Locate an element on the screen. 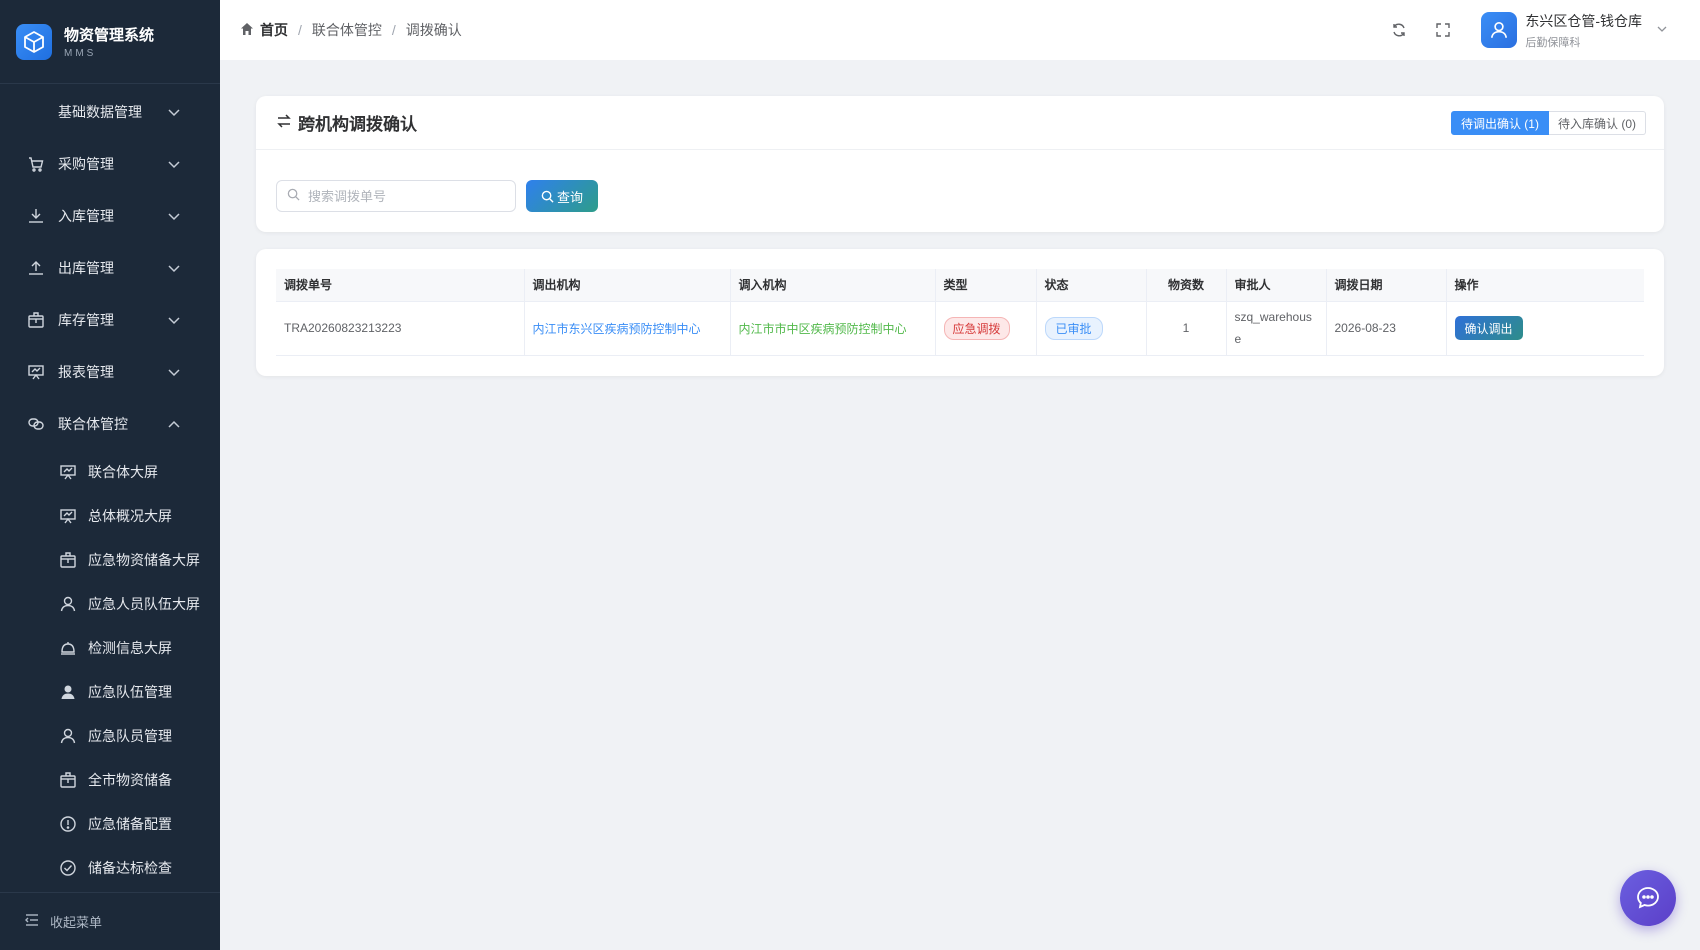 The image size is (1700, 950). user-name: 东兴区仓管-钱仓库 is located at coordinates (1583, 20).